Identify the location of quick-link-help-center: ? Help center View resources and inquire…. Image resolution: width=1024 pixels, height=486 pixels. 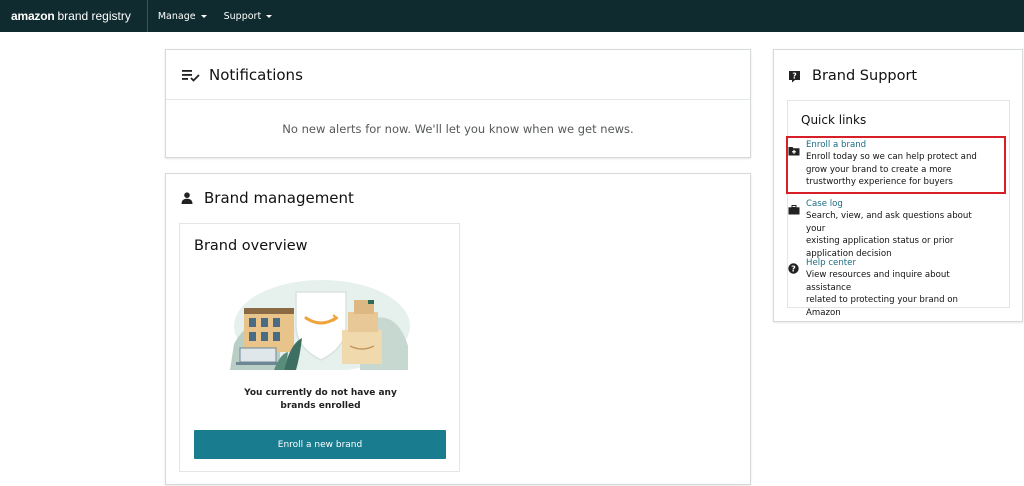
(890, 288).